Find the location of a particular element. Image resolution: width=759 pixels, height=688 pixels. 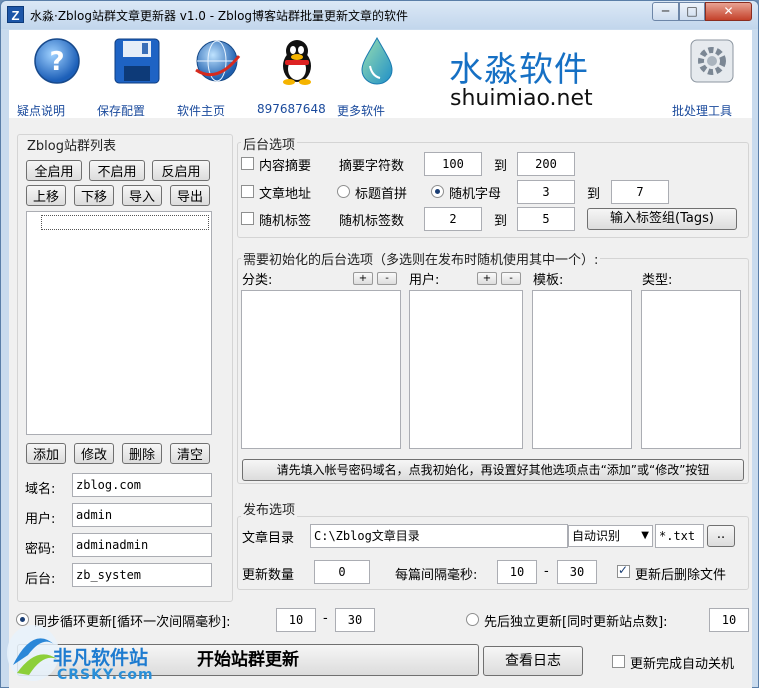

app-icon: Z is located at coordinates (15, 14).